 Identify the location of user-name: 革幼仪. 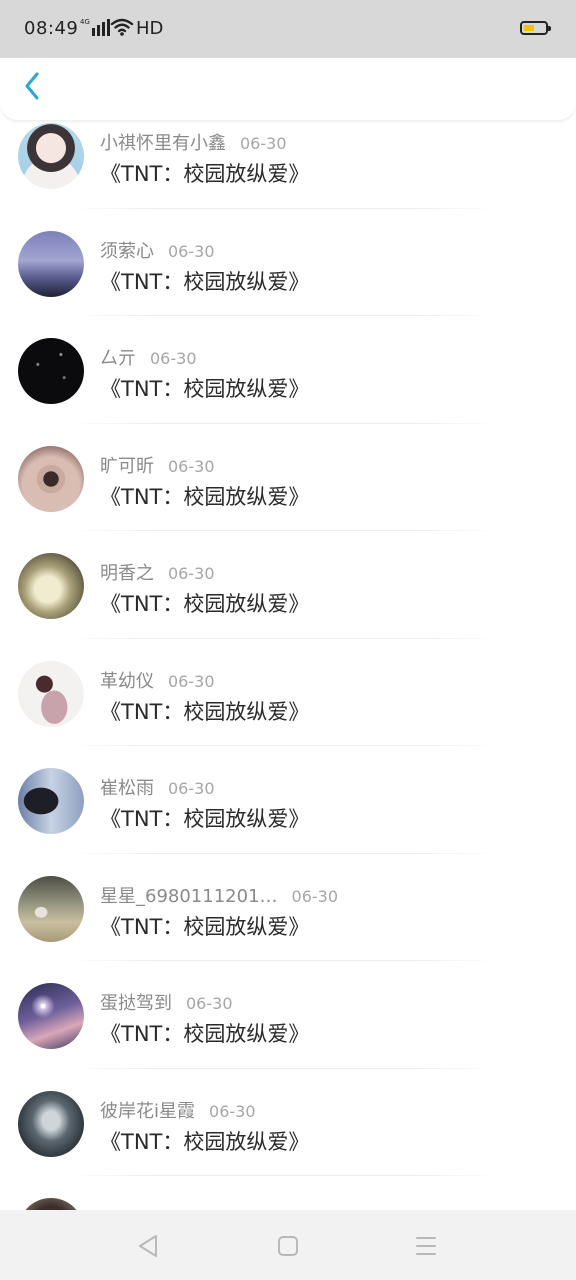
(127, 681).